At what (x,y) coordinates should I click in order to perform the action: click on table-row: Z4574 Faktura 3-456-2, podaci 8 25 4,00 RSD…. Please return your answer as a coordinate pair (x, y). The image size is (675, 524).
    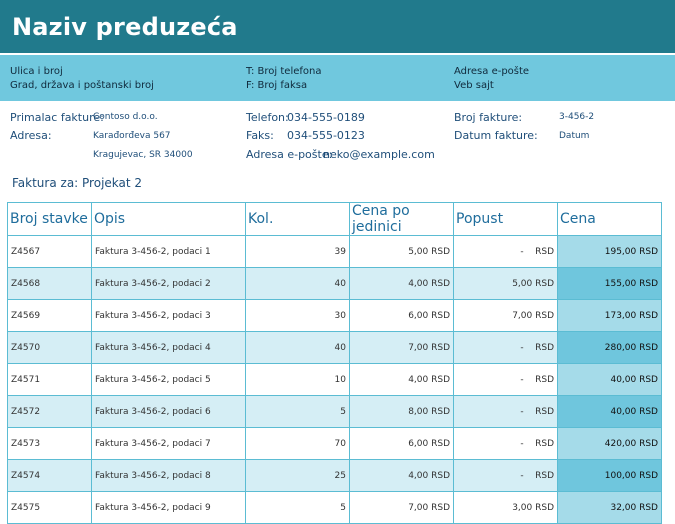
    Looking at the image, I should click on (334, 475).